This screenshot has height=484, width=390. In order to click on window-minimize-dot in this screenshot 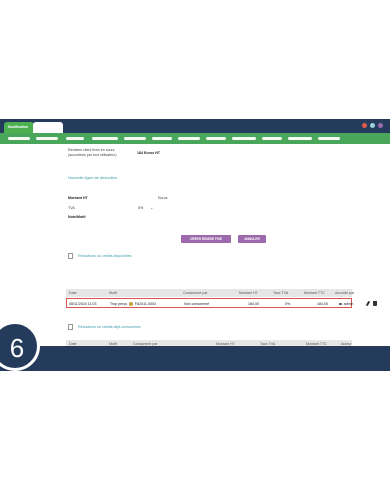, I will do `click(372, 125)`.